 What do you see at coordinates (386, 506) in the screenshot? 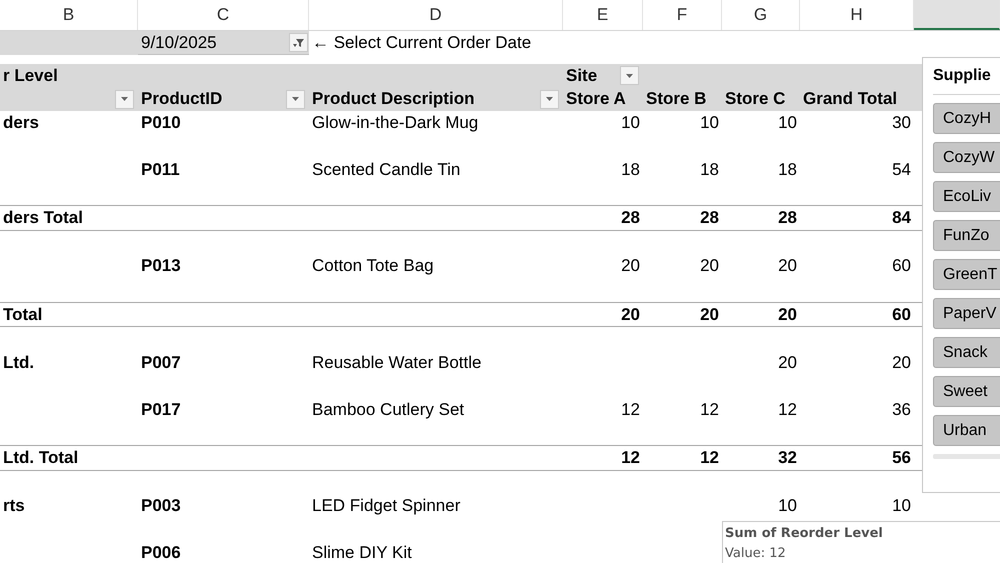
I see `table-cell: LED Fidget Spinner` at bounding box center [386, 506].